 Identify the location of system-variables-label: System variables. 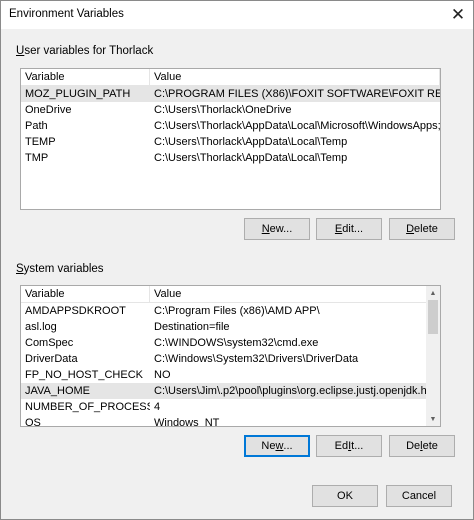
(60, 269).